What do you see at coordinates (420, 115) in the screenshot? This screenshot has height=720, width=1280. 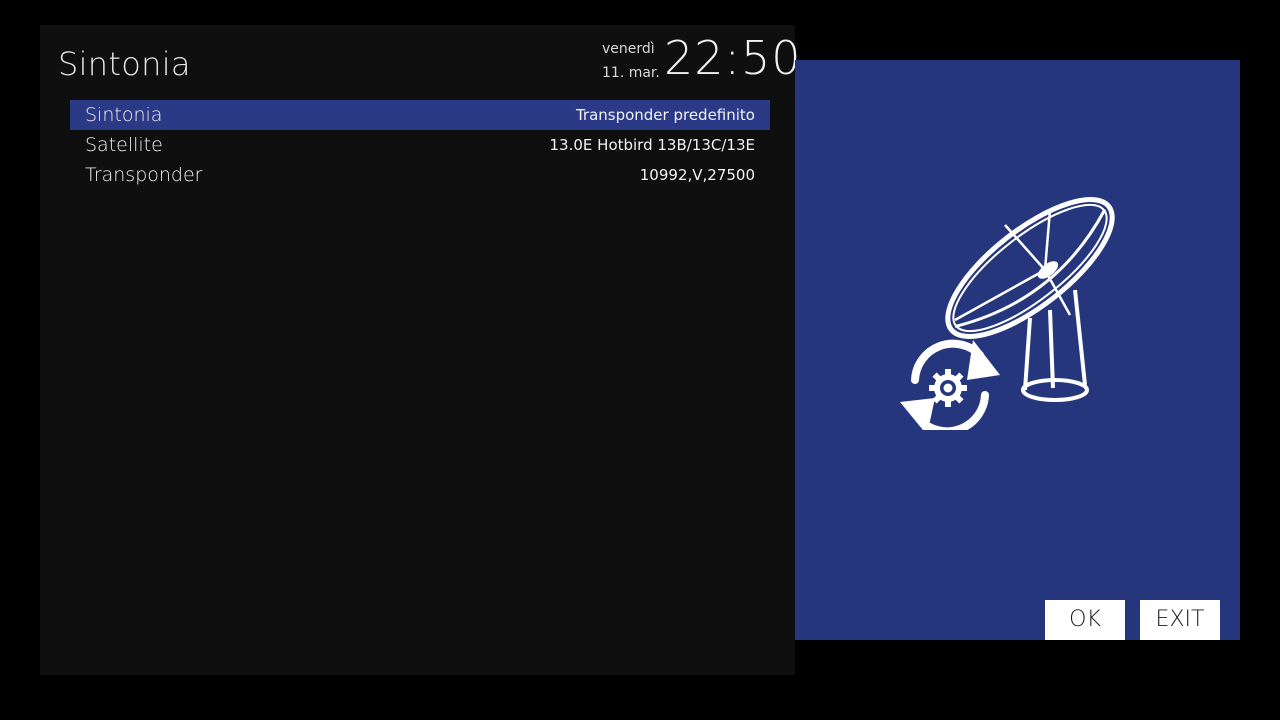 I see `menu-item-sintonia: Sintonia Transponder predefinito` at bounding box center [420, 115].